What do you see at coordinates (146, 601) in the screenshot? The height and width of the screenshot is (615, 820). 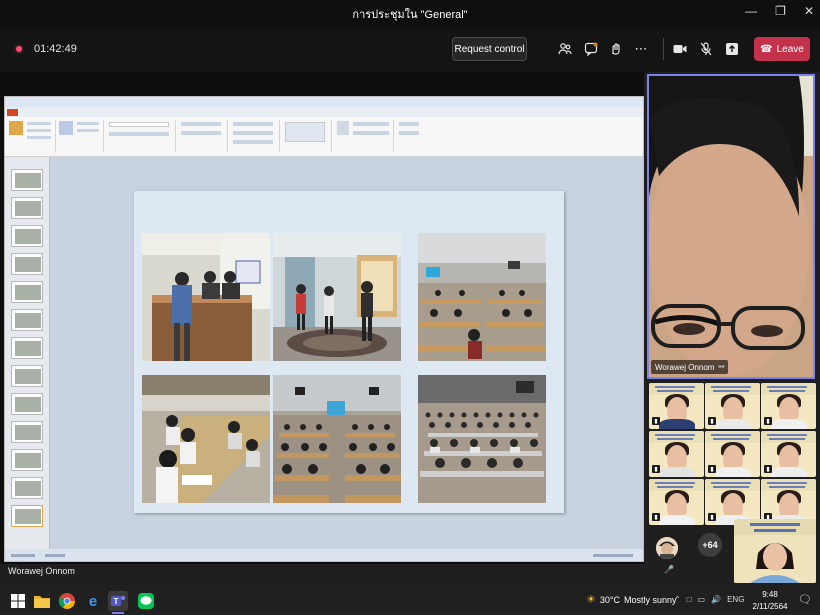 I see `line-app-icon` at bounding box center [146, 601].